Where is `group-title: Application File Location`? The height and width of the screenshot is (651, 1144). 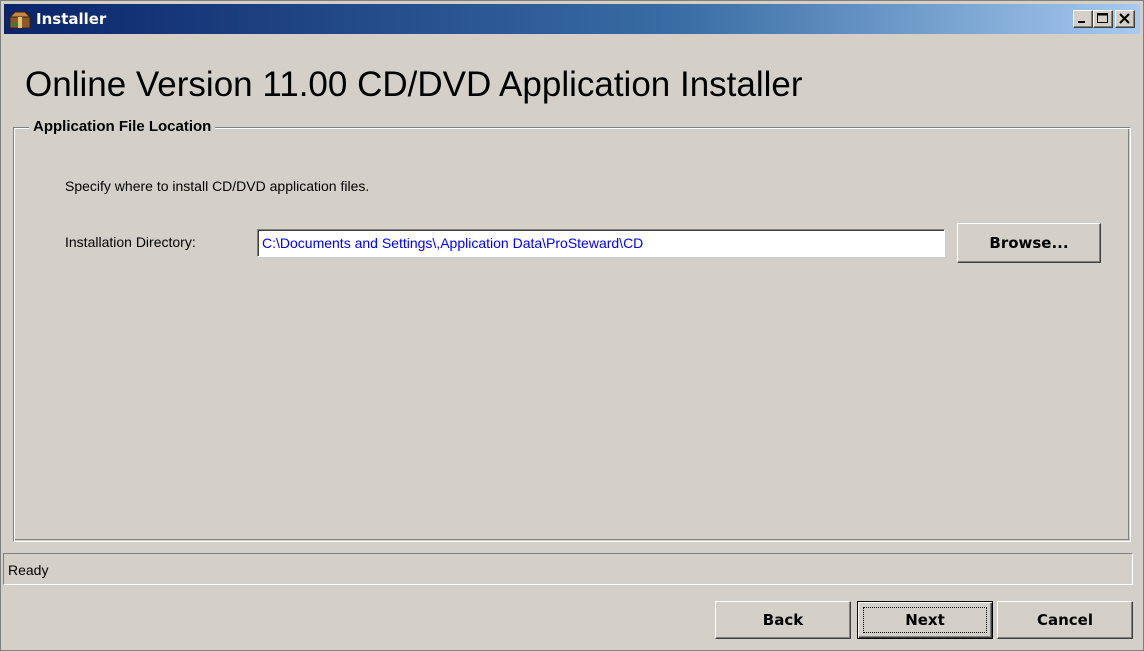
group-title: Application File Location is located at coordinates (122, 127).